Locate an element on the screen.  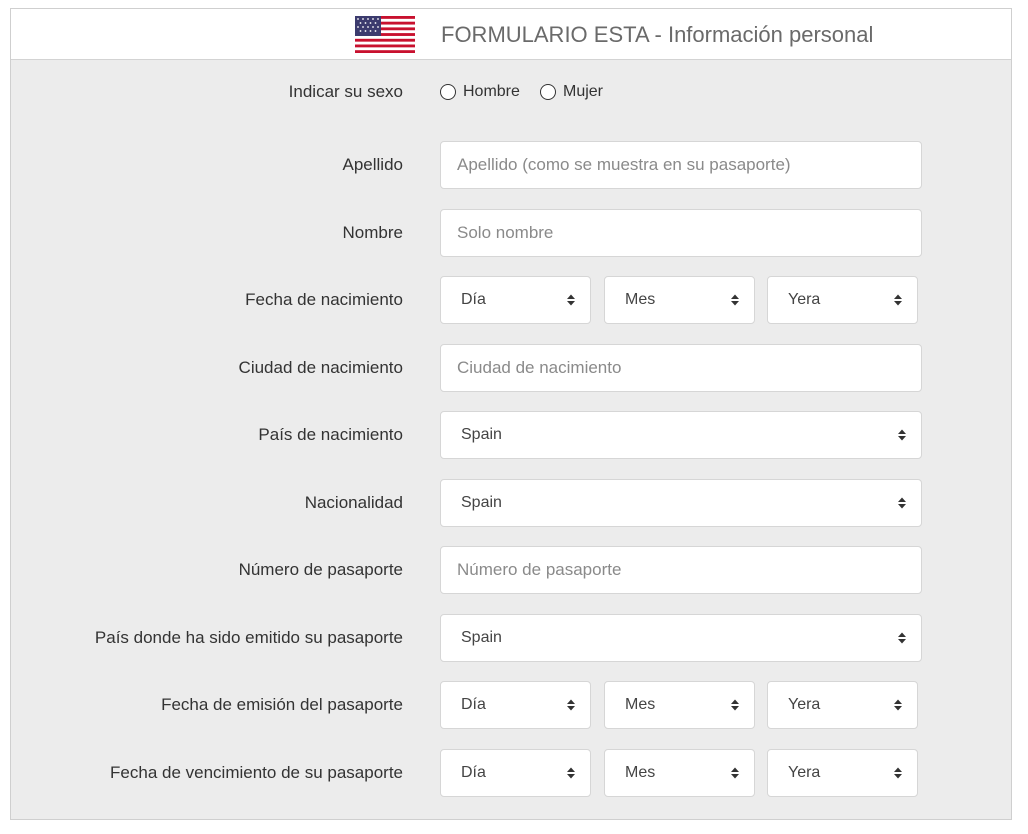
expiry-year-select: Yera is located at coordinates (842, 773).